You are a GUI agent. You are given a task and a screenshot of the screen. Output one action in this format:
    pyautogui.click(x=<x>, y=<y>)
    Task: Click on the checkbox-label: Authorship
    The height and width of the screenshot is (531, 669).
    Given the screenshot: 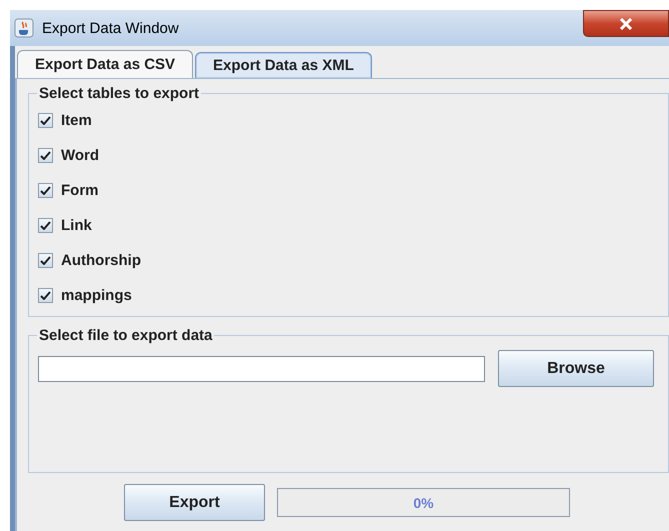 What is the action you would take?
    pyautogui.click(x=101, y=260)
    